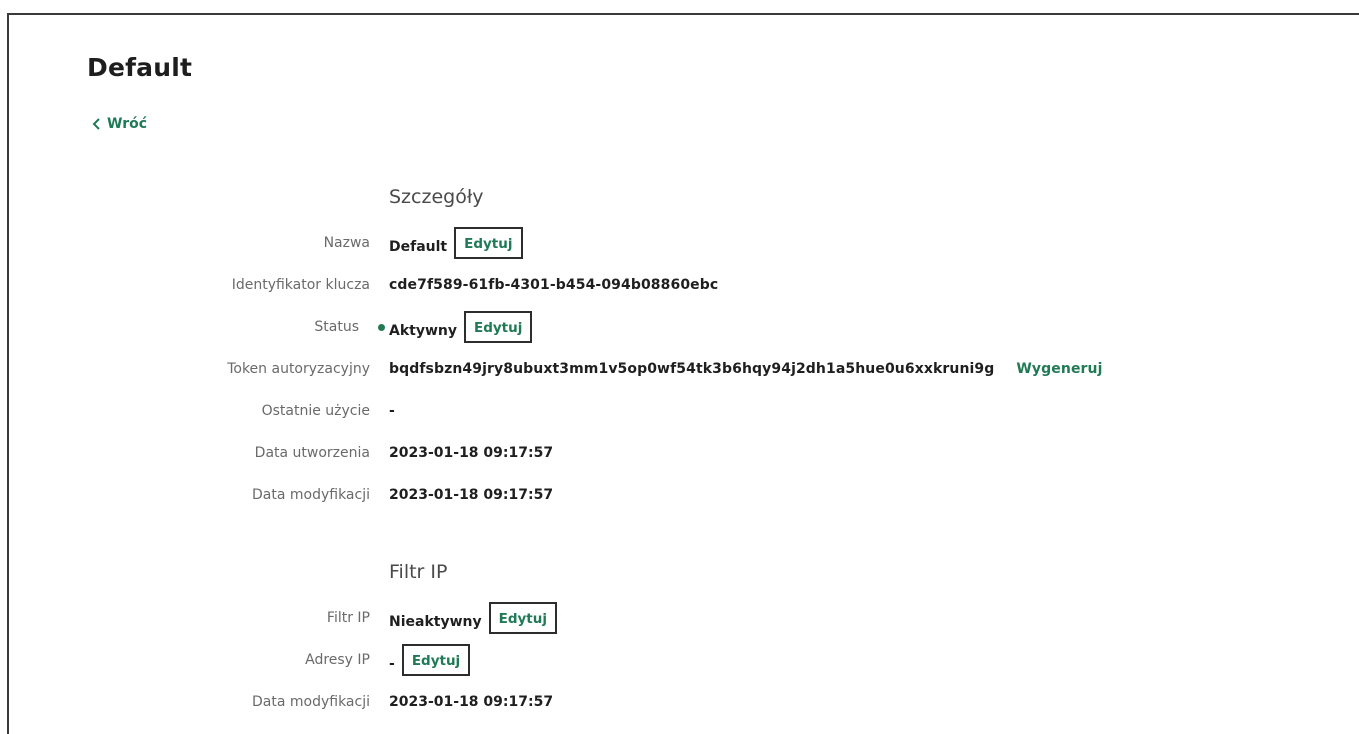  Describe the element at coordinates (392, 411) in the screenshot. I see `last-used-value: -` at that location.